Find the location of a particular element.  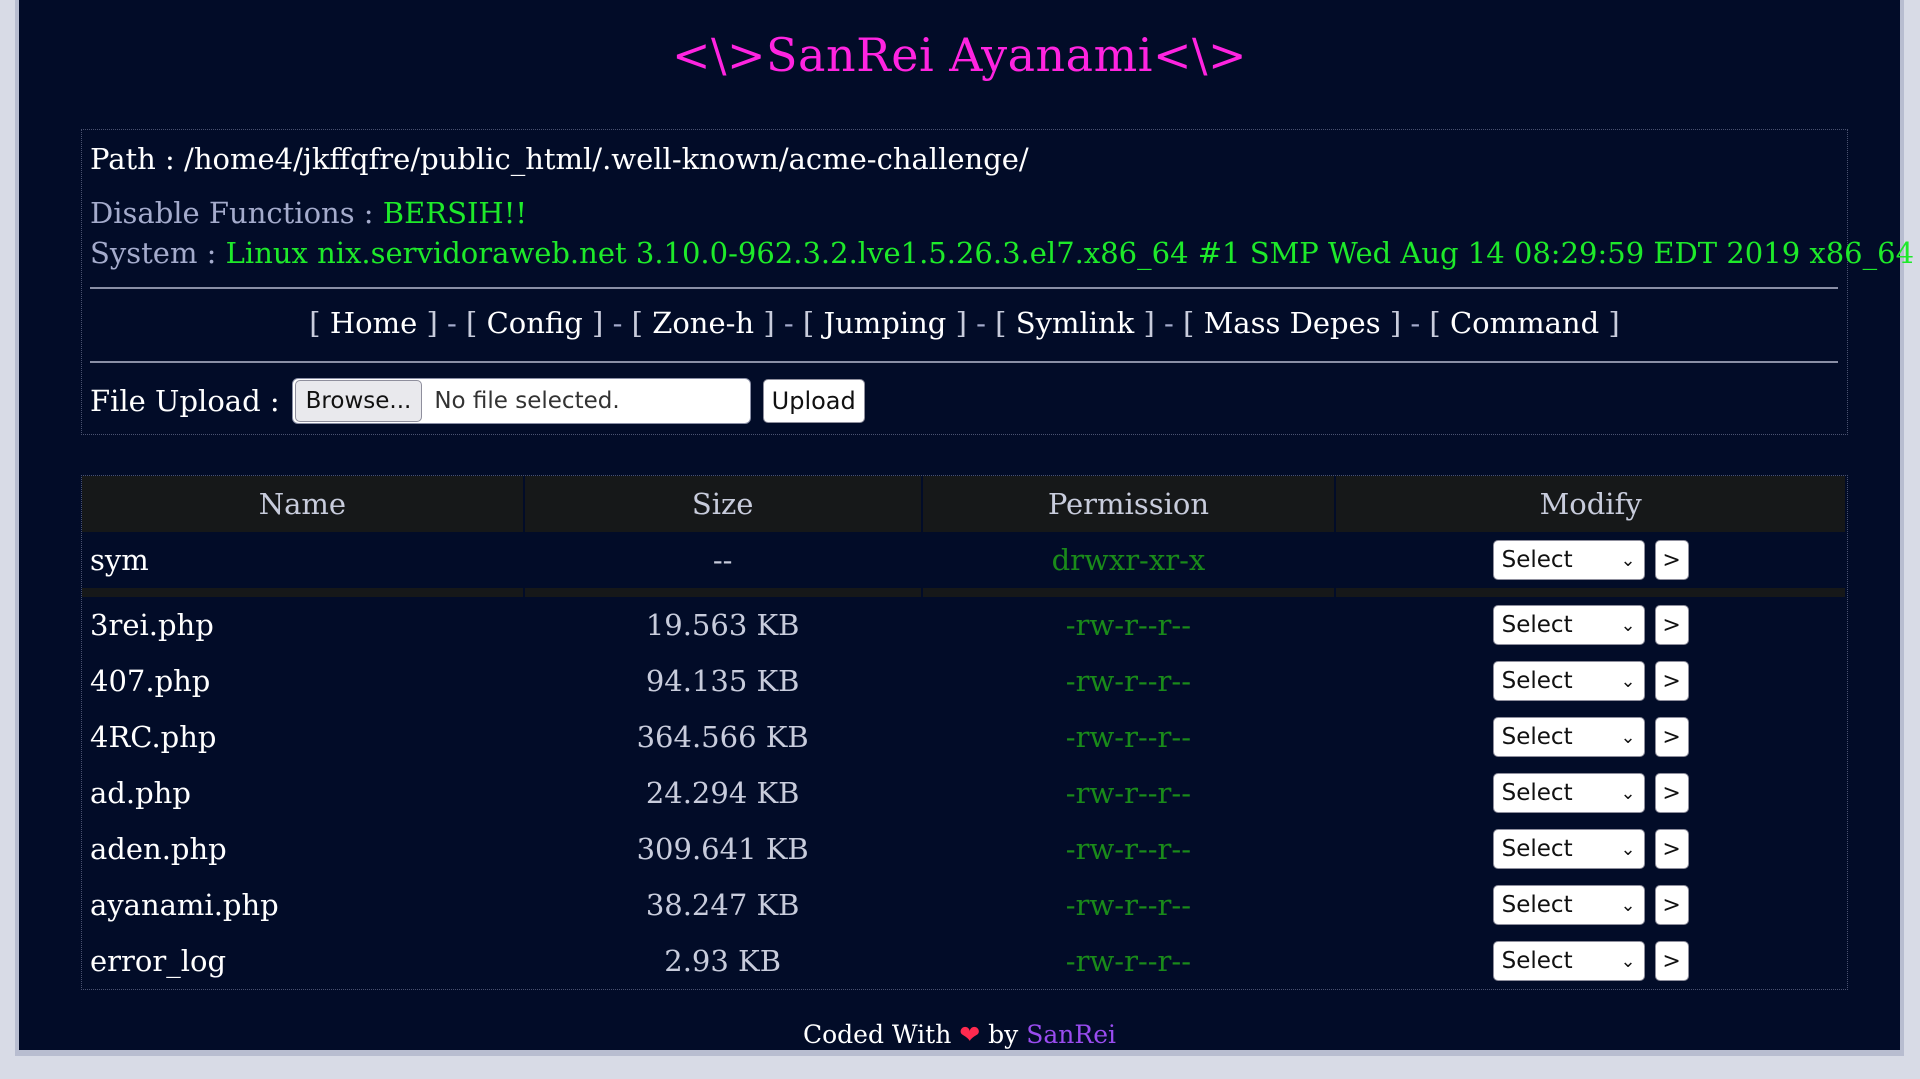

file-size: 24.294 KB is located at coordinates (722, 793).